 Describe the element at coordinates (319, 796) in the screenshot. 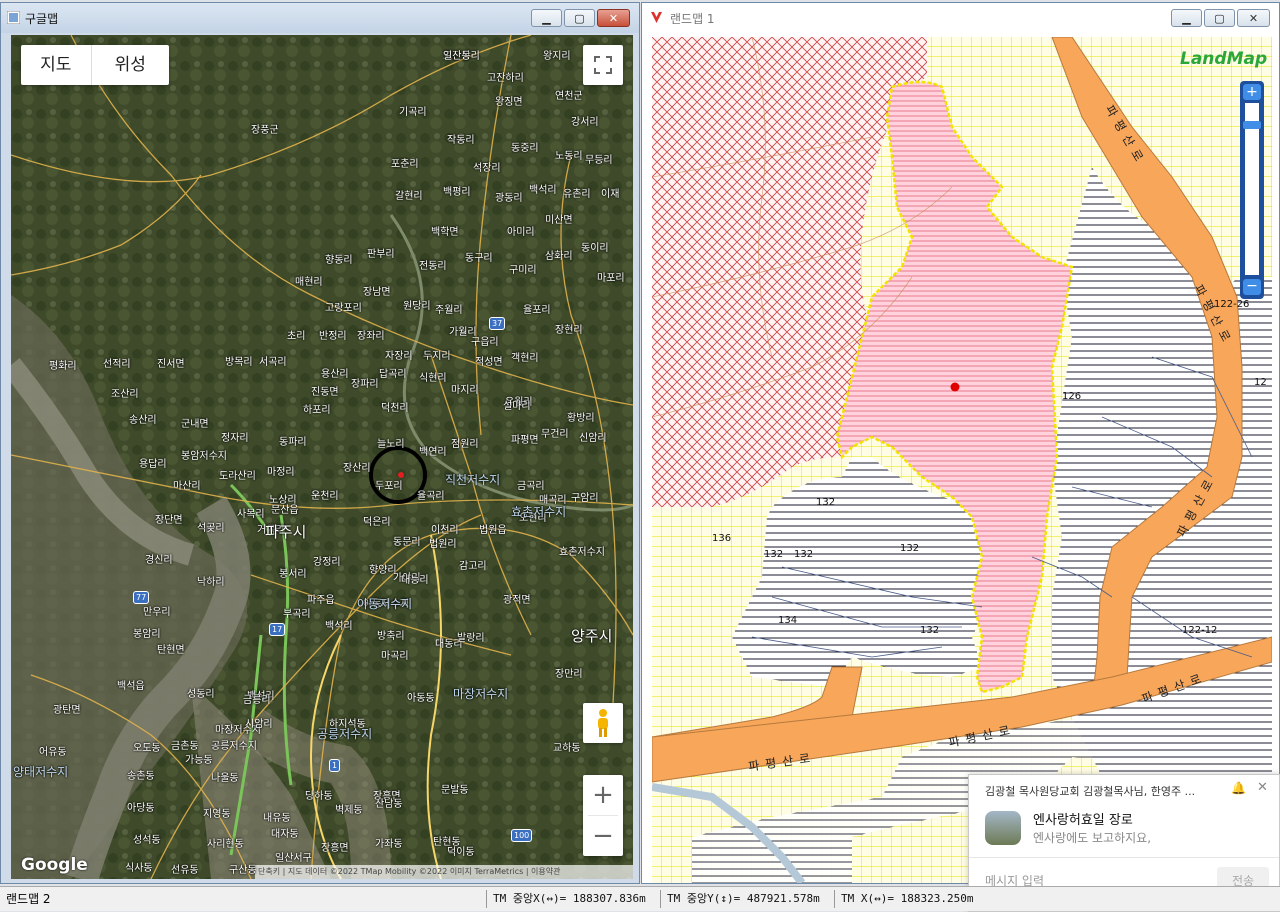

I see `place-label: 당하동` at that location.